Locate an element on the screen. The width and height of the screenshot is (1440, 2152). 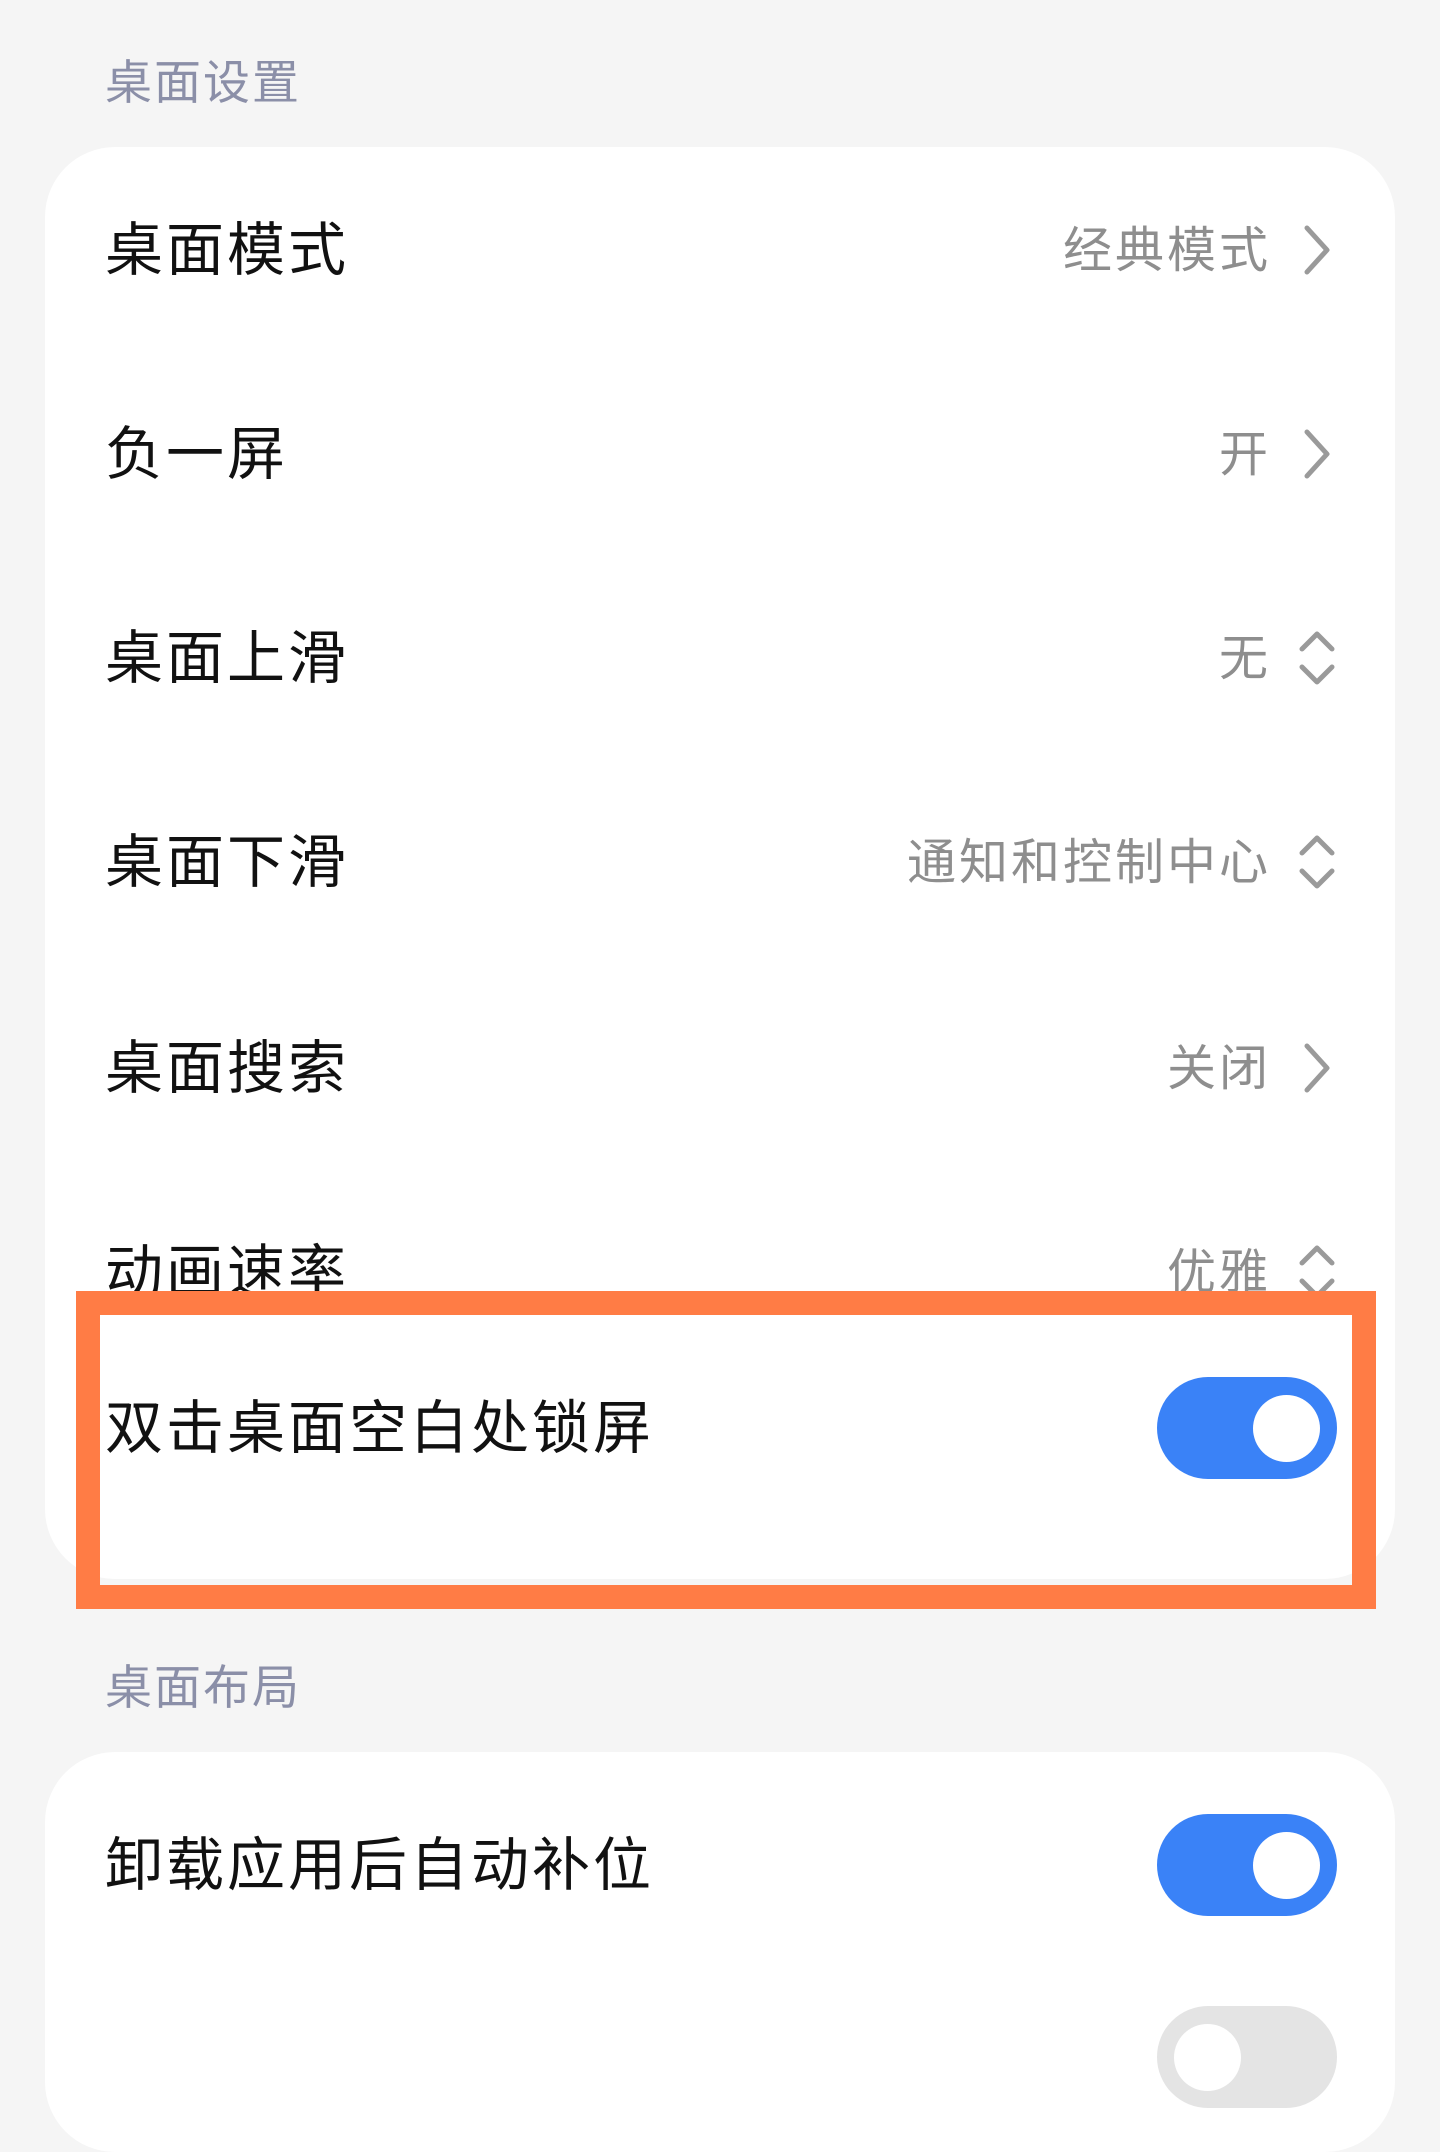
next-item-toggle is located at coordinates (1247, 2057).